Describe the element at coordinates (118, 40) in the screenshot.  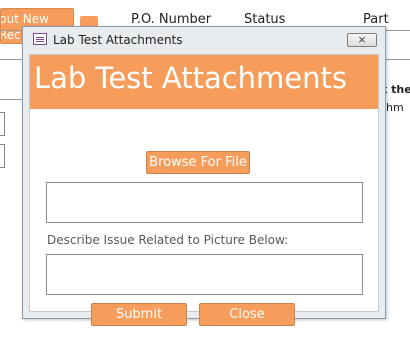
I see `dialog-window-title: Lab Test Attachments` at that location.